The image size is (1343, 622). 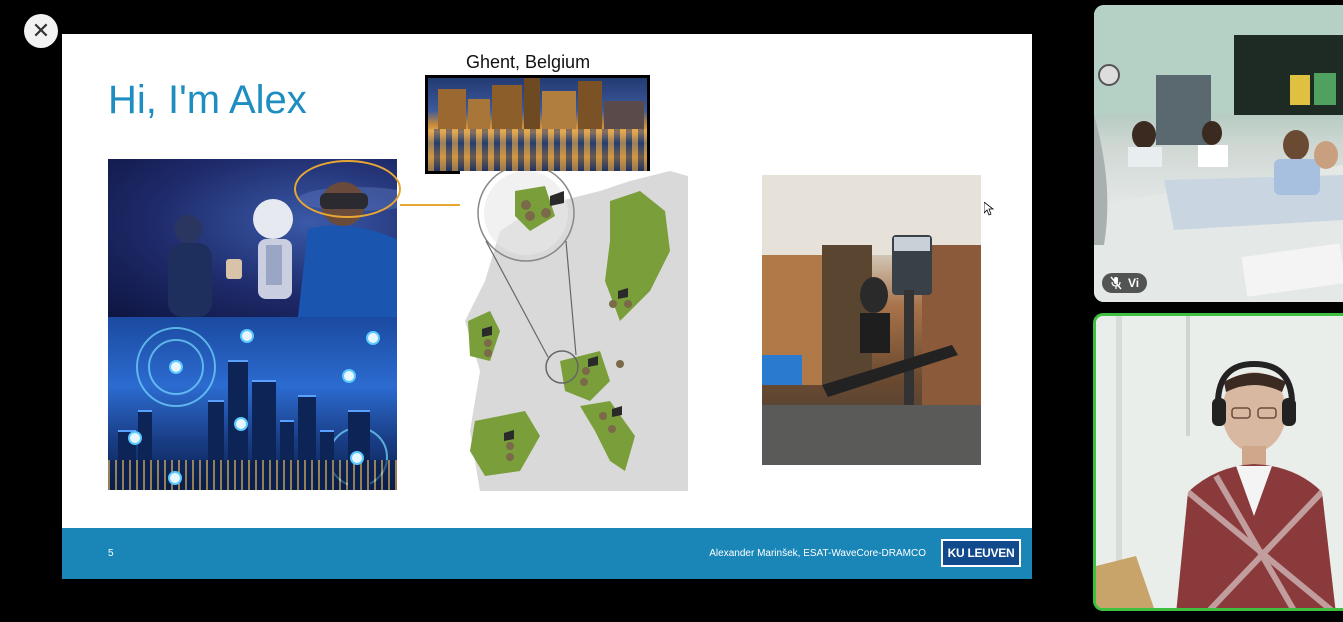 I want to click on slide-page-number: 5, so click(x=111, y=553).